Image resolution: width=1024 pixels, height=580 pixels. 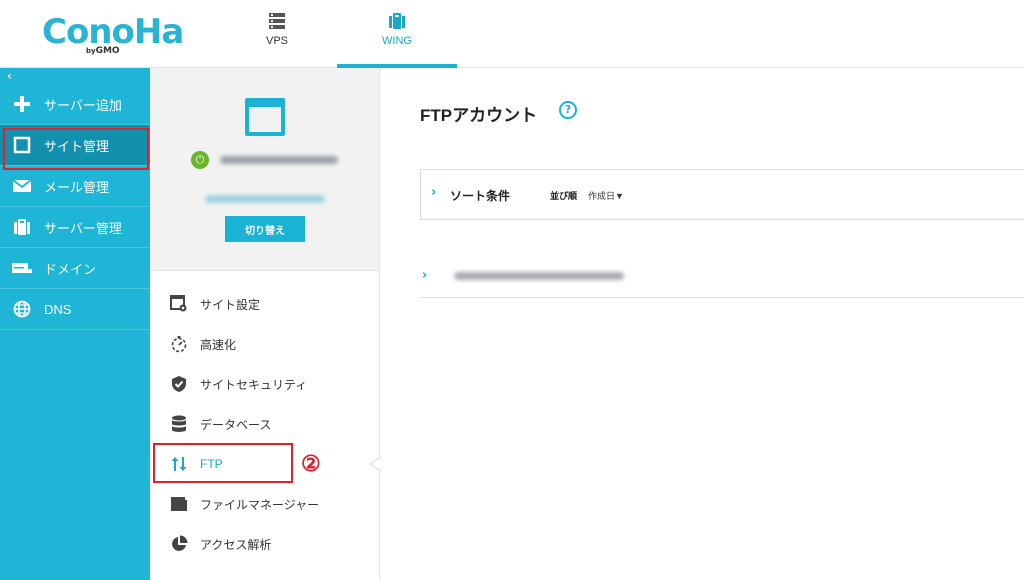 I want to click on folder-icon, so click(x=179, y=504).